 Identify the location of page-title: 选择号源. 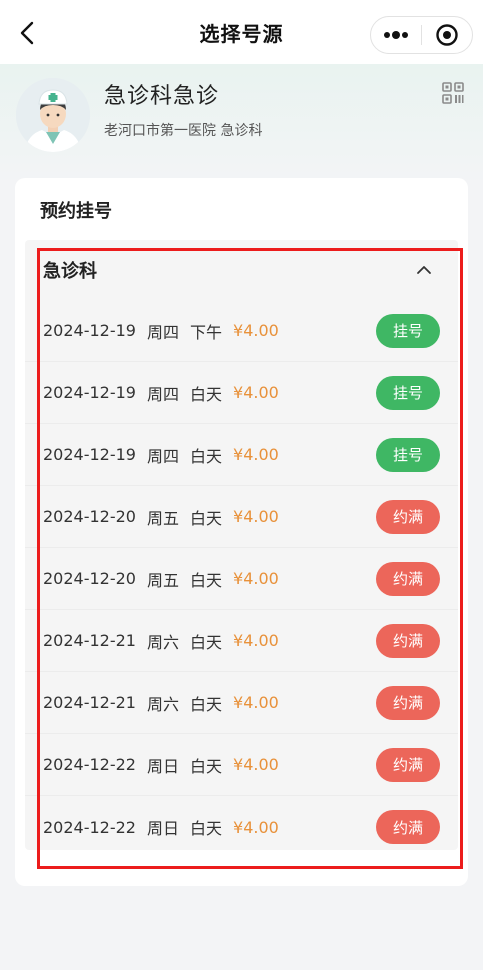
(241, 33).